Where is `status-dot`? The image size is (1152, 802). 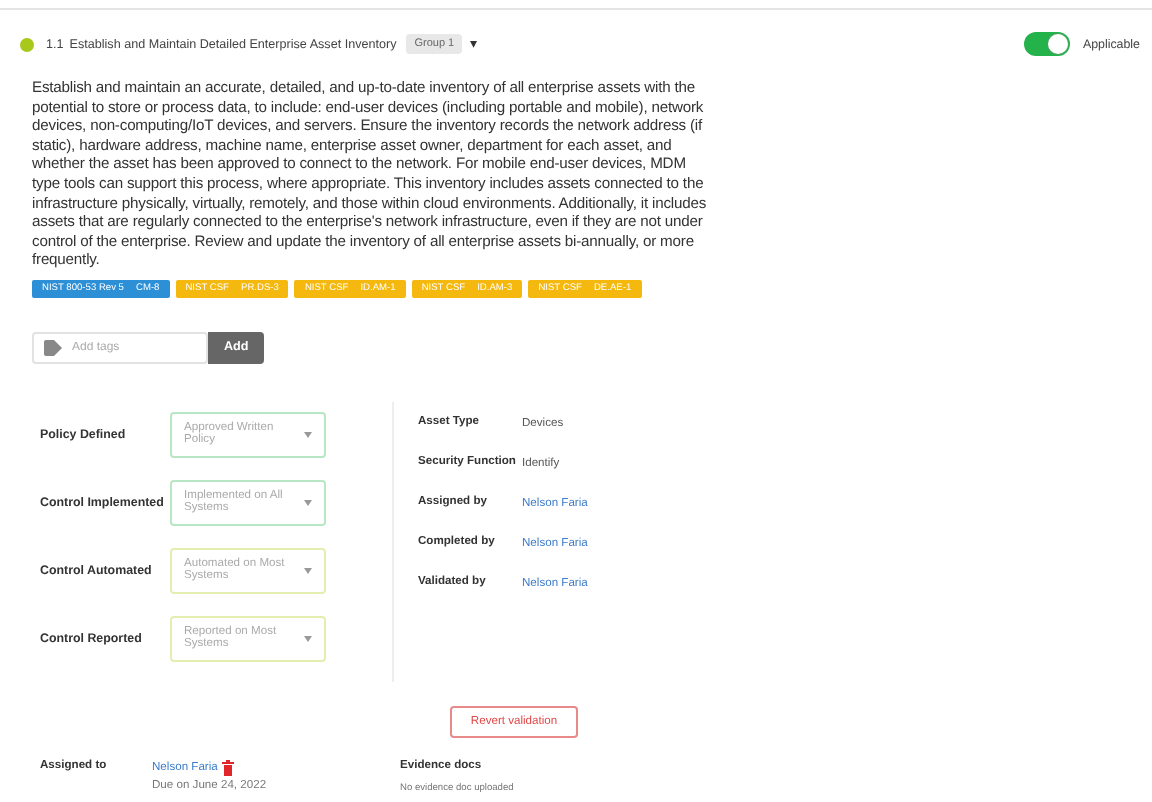
status-dot is located at coordinates (27, 44).